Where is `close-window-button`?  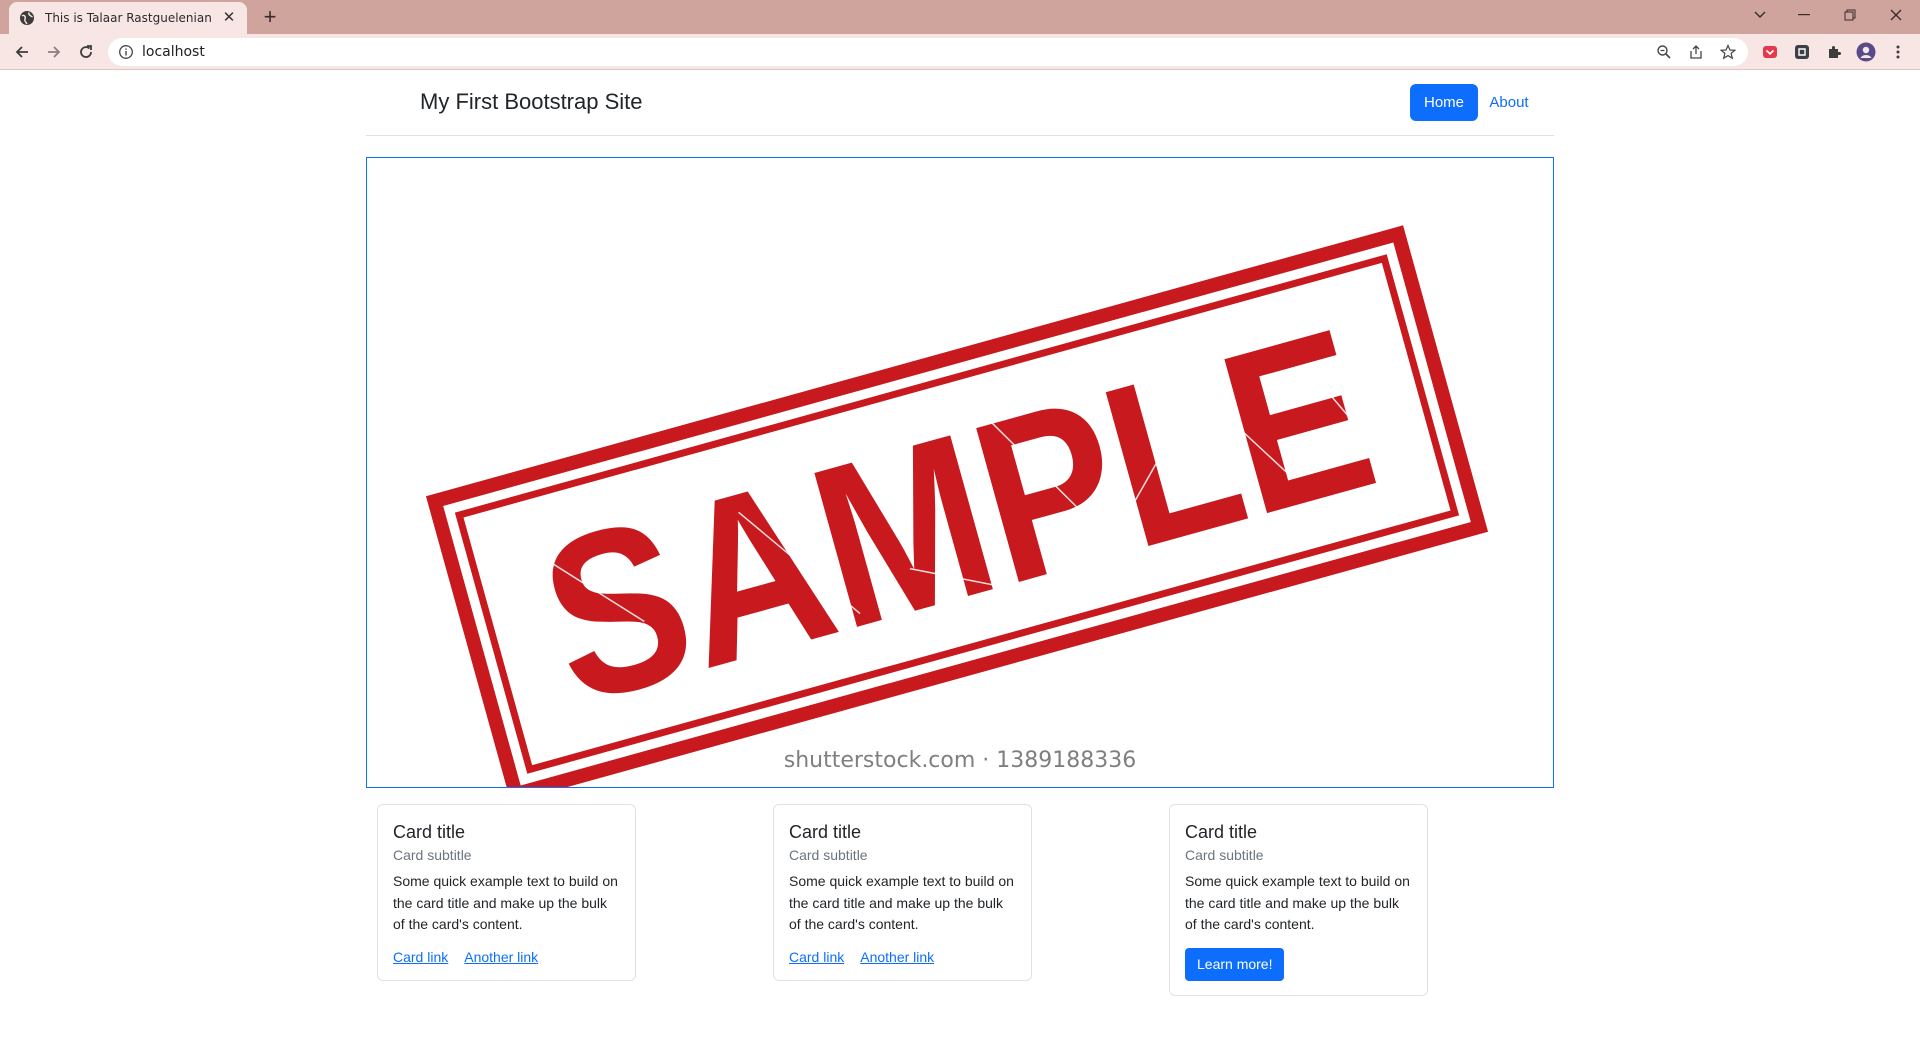
close-window-button is located at coordinates (1896, 15).